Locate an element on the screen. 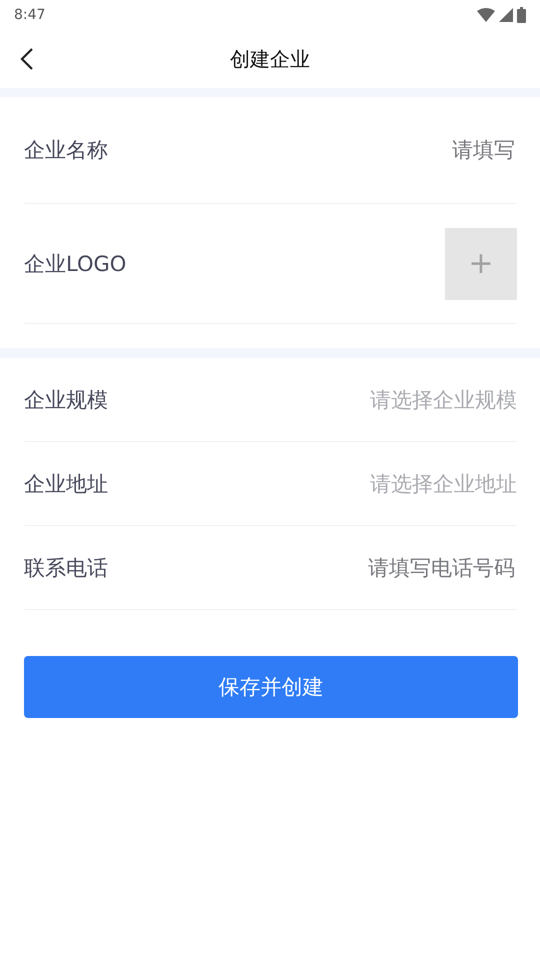 The image size is (540, 960). page-title: 创建企业 is located at coordinates (270, 59).